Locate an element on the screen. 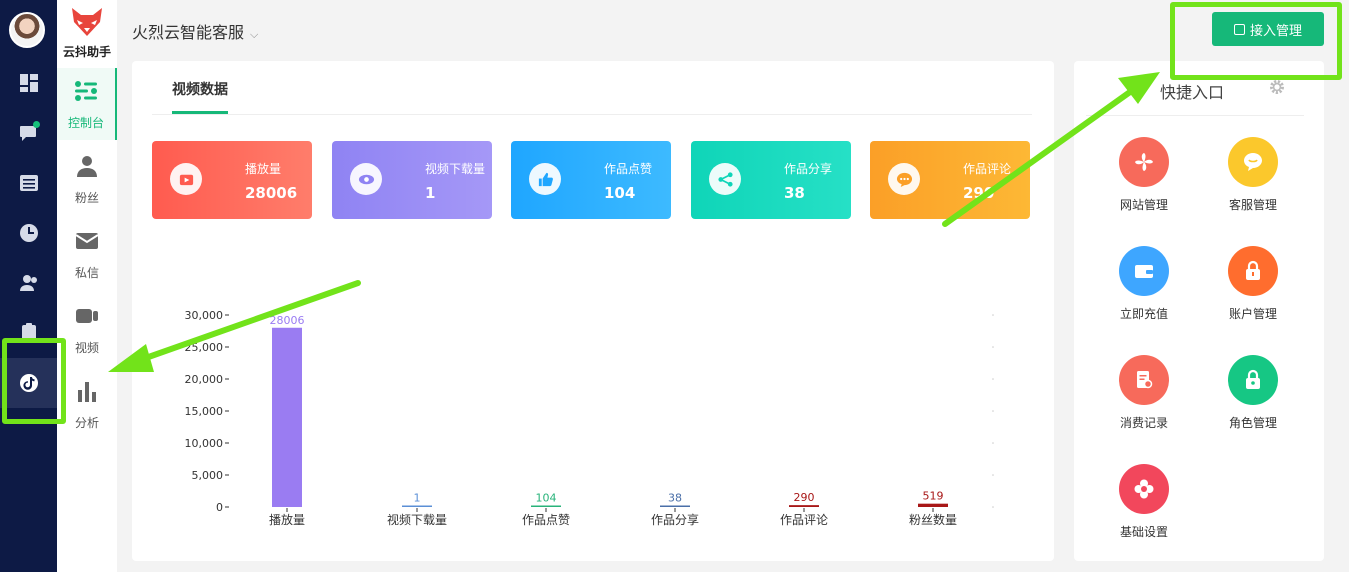 This screenshot has width=1349, height=572. secondary-nav: 云抖助手 控制台 粉丝 私信 视频 分析 is located at coordinates (87, 286).